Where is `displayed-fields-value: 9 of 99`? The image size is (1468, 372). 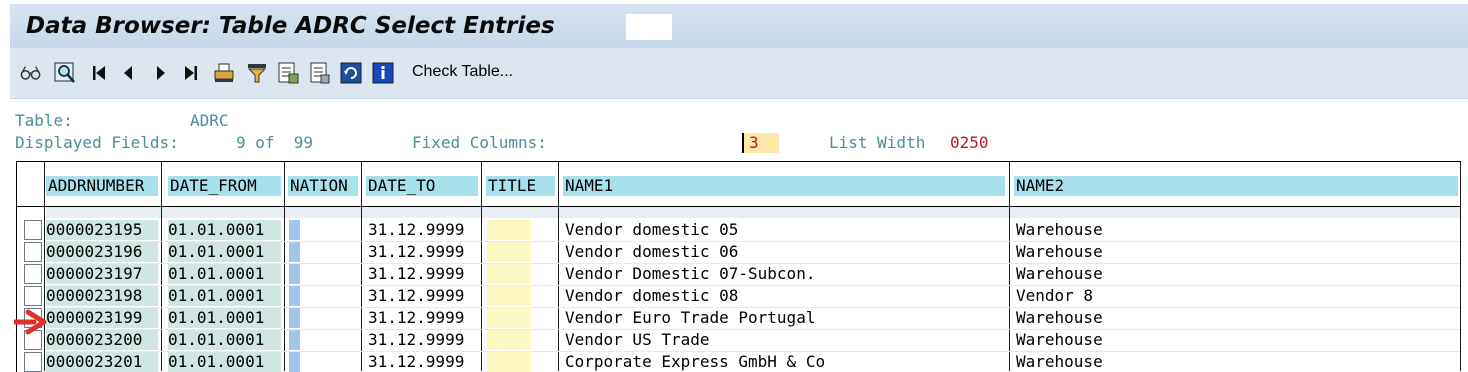 displayed-fields-value: 9 of 99 is located at coordinates (275, 142).